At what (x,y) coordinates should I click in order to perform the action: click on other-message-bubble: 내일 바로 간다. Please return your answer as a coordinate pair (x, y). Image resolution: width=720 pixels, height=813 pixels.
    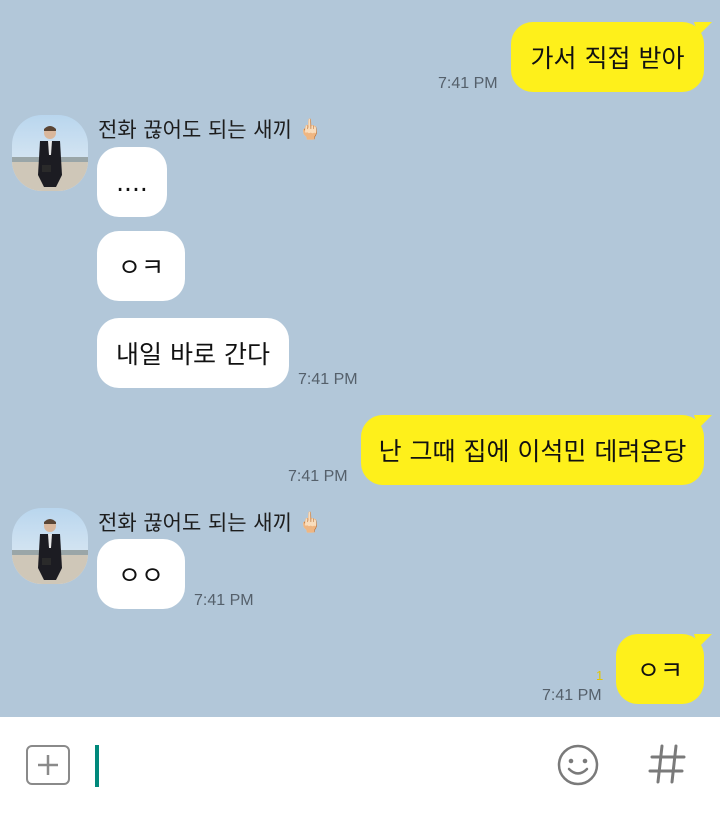
    Looking at the image, I should click on (193, 353).